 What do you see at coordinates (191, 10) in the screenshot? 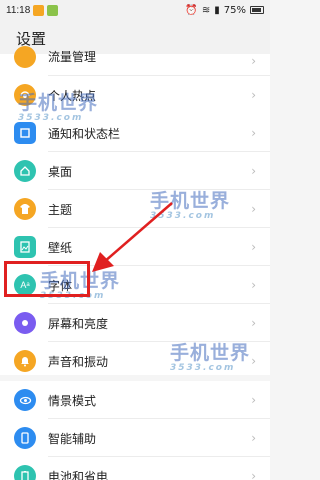
I see `alarm-icon: ⏰` at bounding box center [191, 10].